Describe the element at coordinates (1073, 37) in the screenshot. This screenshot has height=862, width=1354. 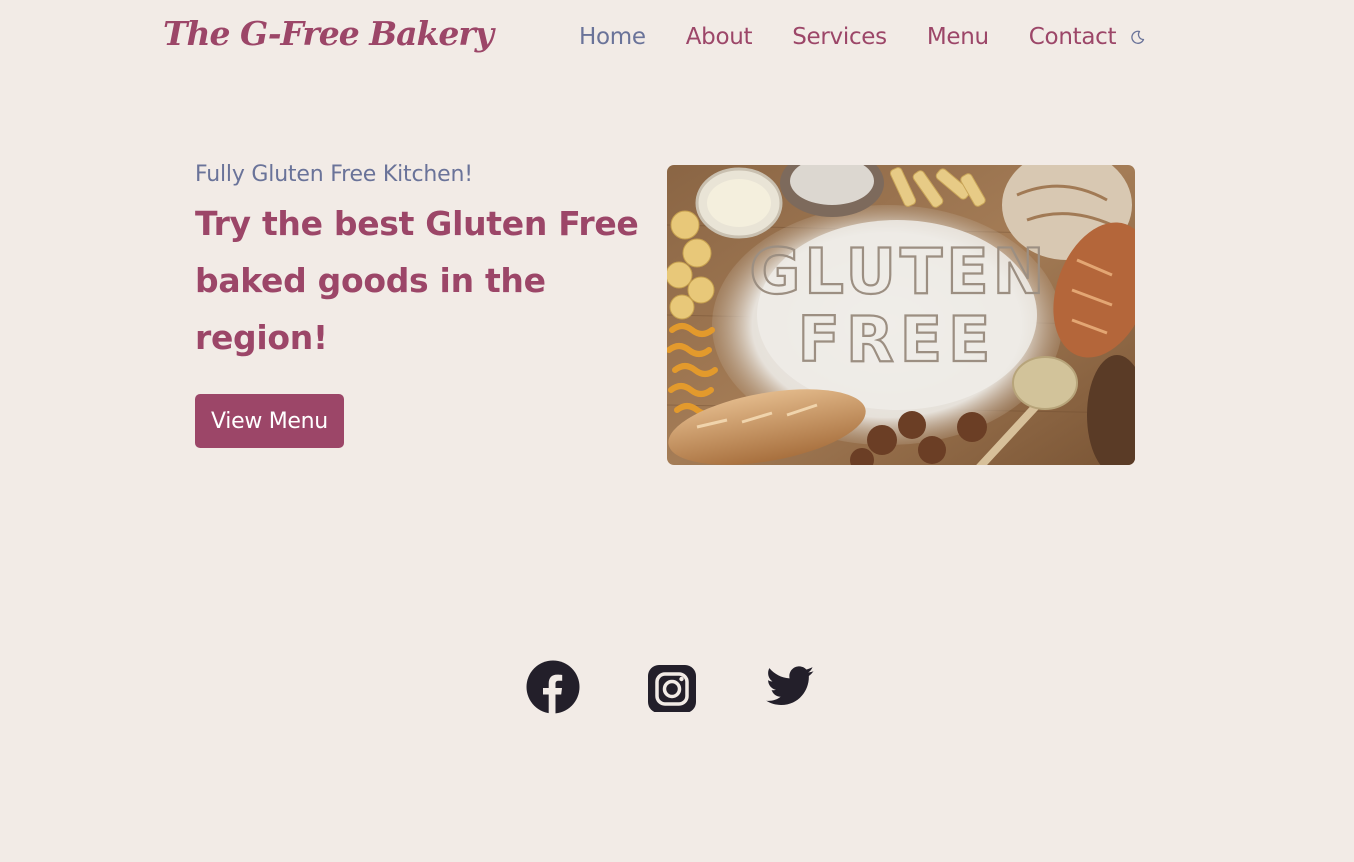
I see `nav-contact: Contact` at that location.